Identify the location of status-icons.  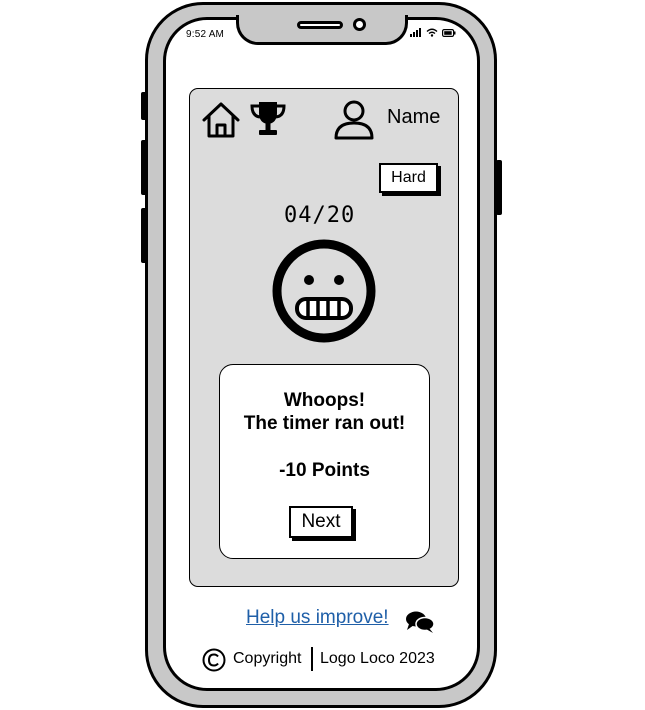
(433, 32).